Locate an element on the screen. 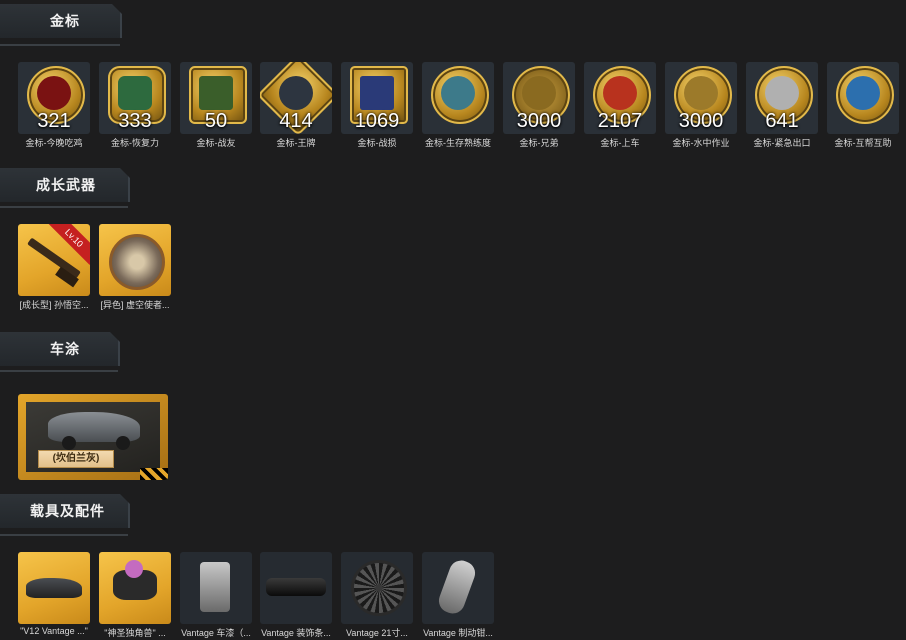  badge-label: 金标-生存熟练度 is located at coordinates (458, 143).